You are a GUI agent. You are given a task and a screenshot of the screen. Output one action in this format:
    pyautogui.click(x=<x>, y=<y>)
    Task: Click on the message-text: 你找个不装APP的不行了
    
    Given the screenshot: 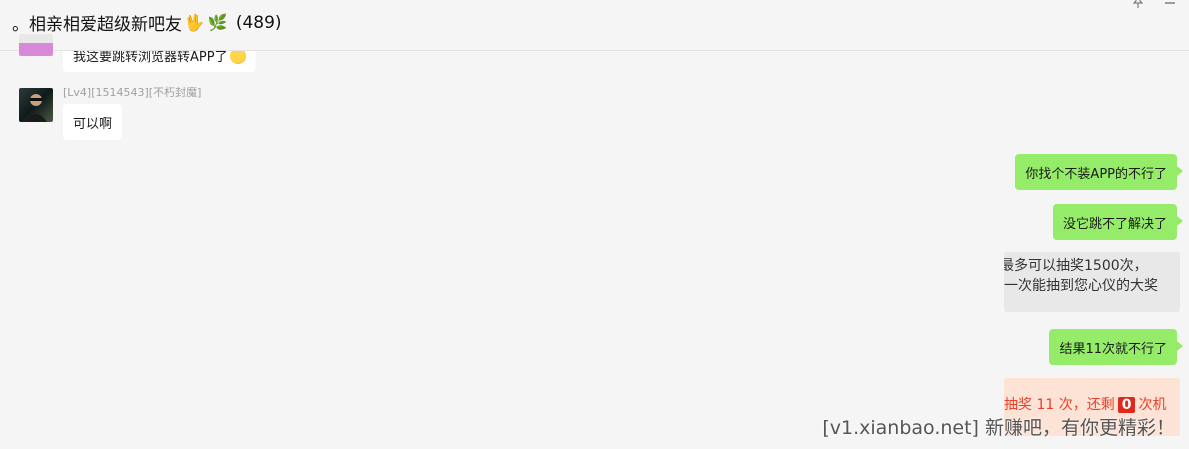 What is the action you would take?
    pyautogui.click(x=1096, y=174)
    